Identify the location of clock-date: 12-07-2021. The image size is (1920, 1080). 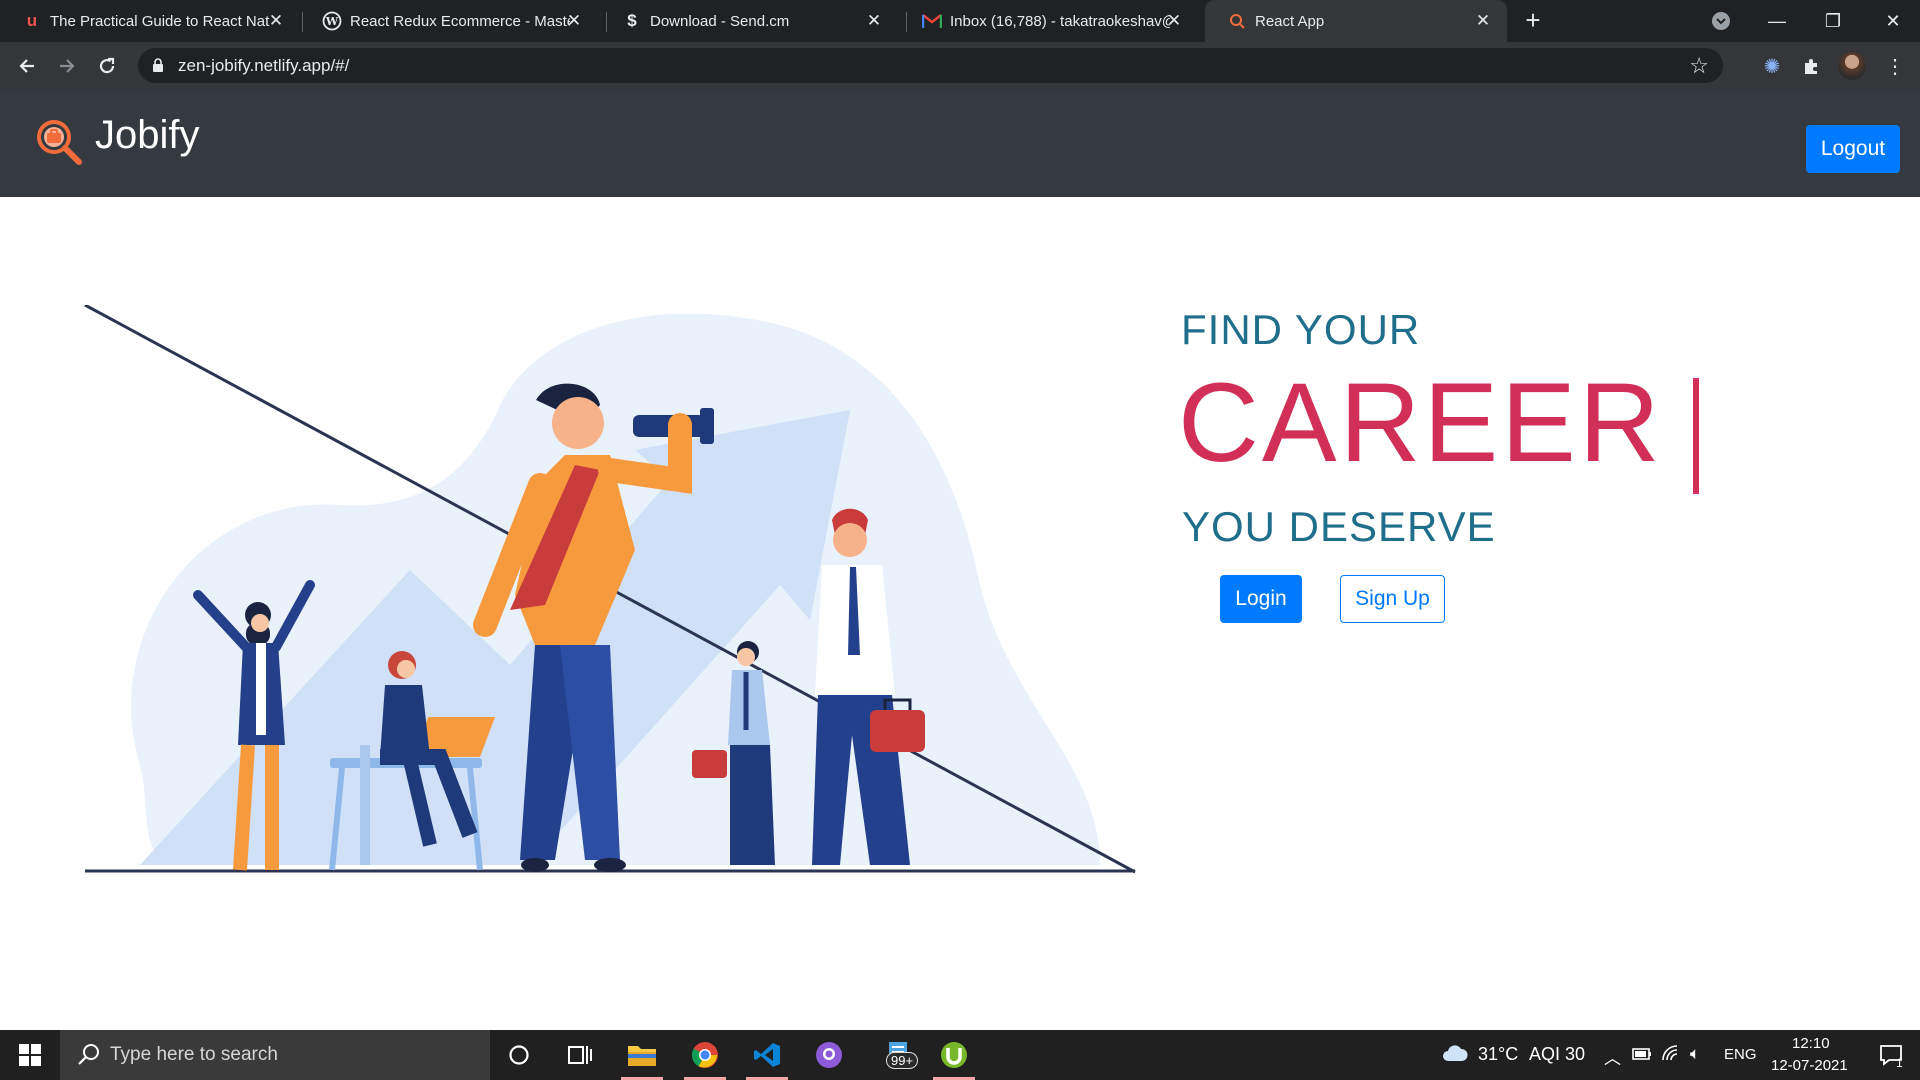
(1809, 1065).